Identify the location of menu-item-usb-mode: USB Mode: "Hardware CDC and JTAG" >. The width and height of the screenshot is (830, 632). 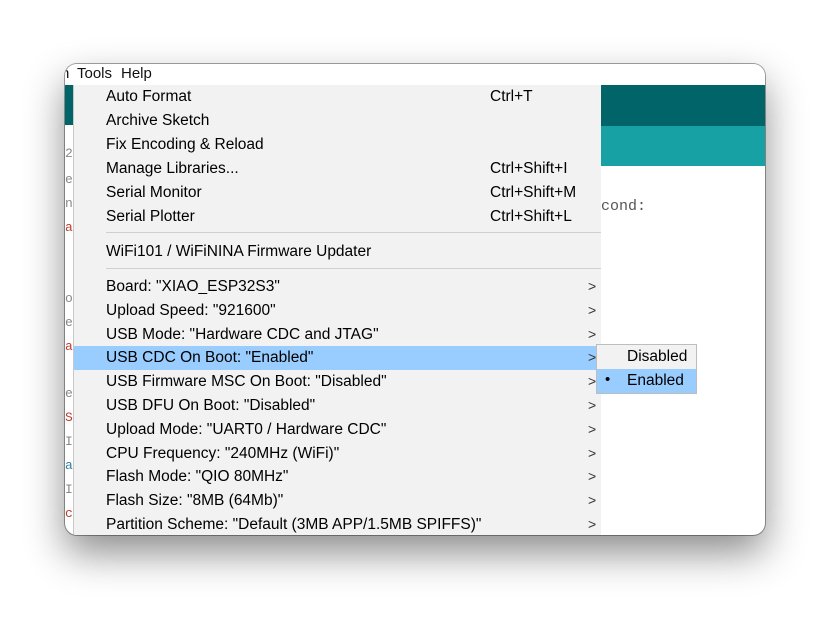
(337, 335).